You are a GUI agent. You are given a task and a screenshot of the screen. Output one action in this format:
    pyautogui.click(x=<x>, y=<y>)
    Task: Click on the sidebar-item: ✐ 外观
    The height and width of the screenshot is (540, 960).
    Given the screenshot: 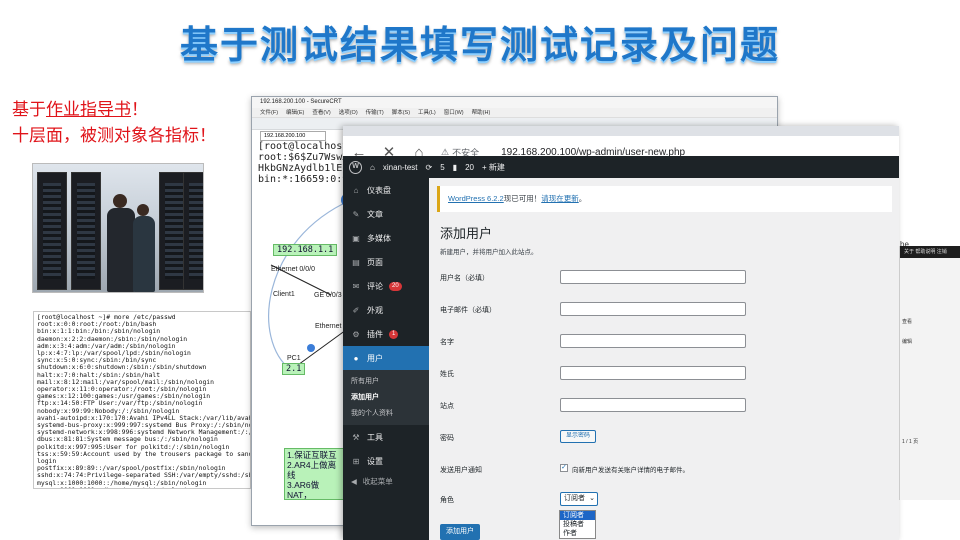 What is the action you would take?
    pyautogui.click(x=386, y=310)
    